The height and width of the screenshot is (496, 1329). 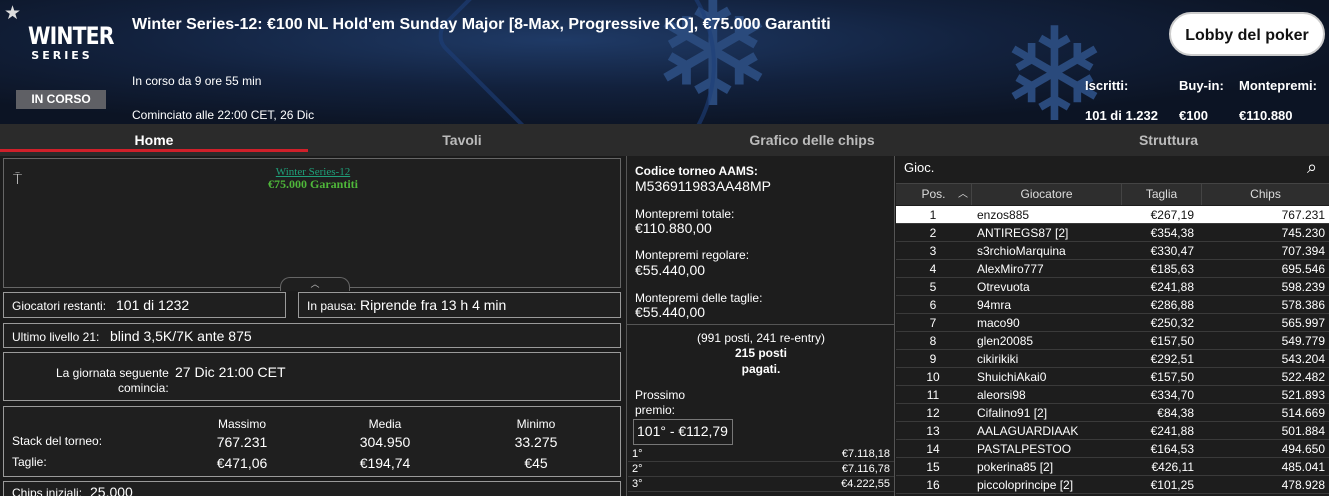 What do you see at coordinates (998, 323) in the screenshot?
I see `player-name: maco90` at bounding box center [998, 323].